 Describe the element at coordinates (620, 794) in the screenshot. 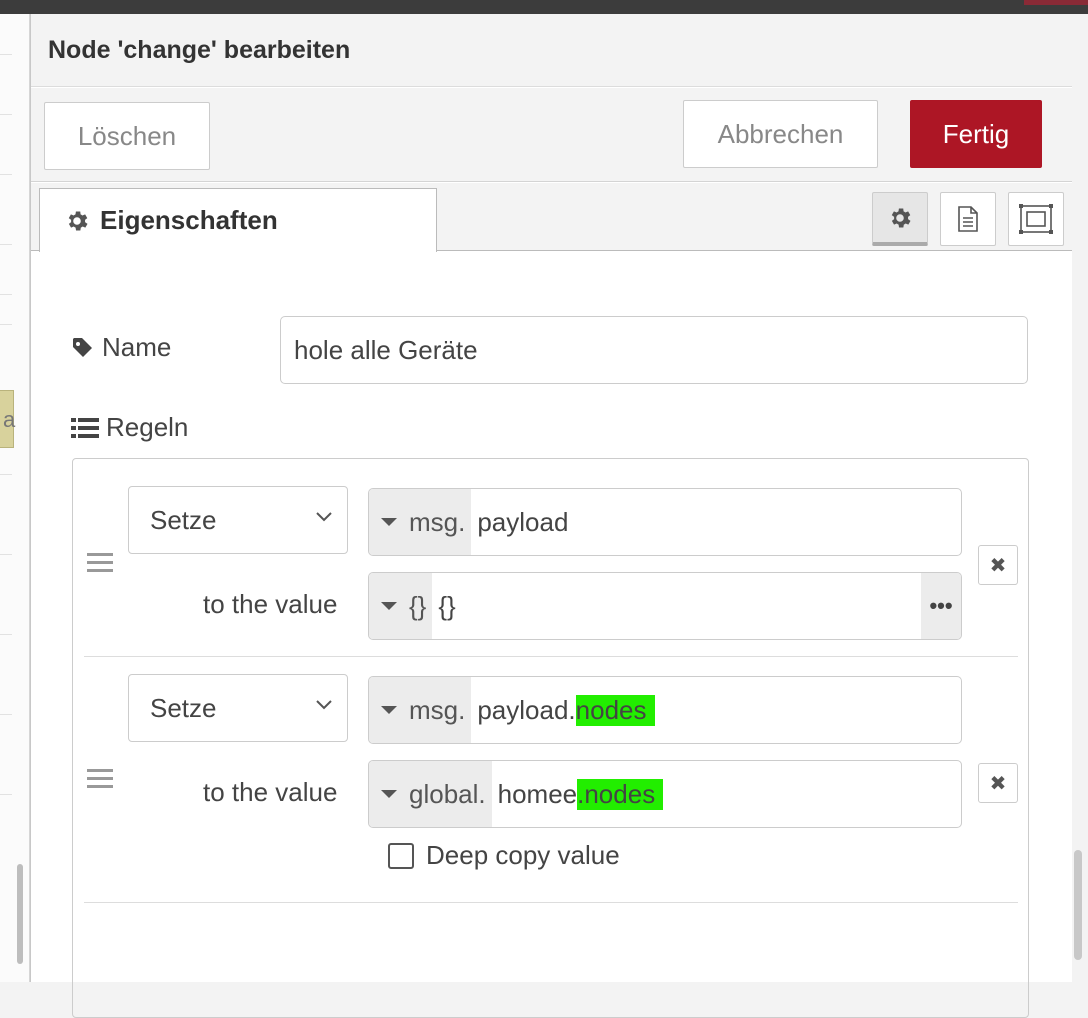

I see `highlighted-text: .nodes` at that location.